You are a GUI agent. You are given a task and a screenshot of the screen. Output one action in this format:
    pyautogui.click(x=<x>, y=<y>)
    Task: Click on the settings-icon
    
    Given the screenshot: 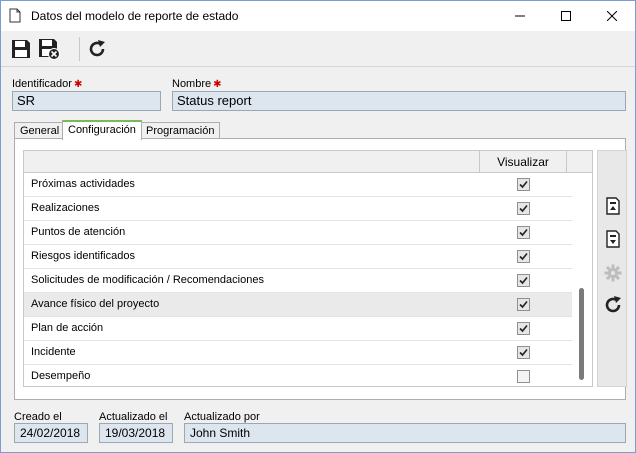 What is the action you would take?
    pyautogui.click(x=613, y=273)
    